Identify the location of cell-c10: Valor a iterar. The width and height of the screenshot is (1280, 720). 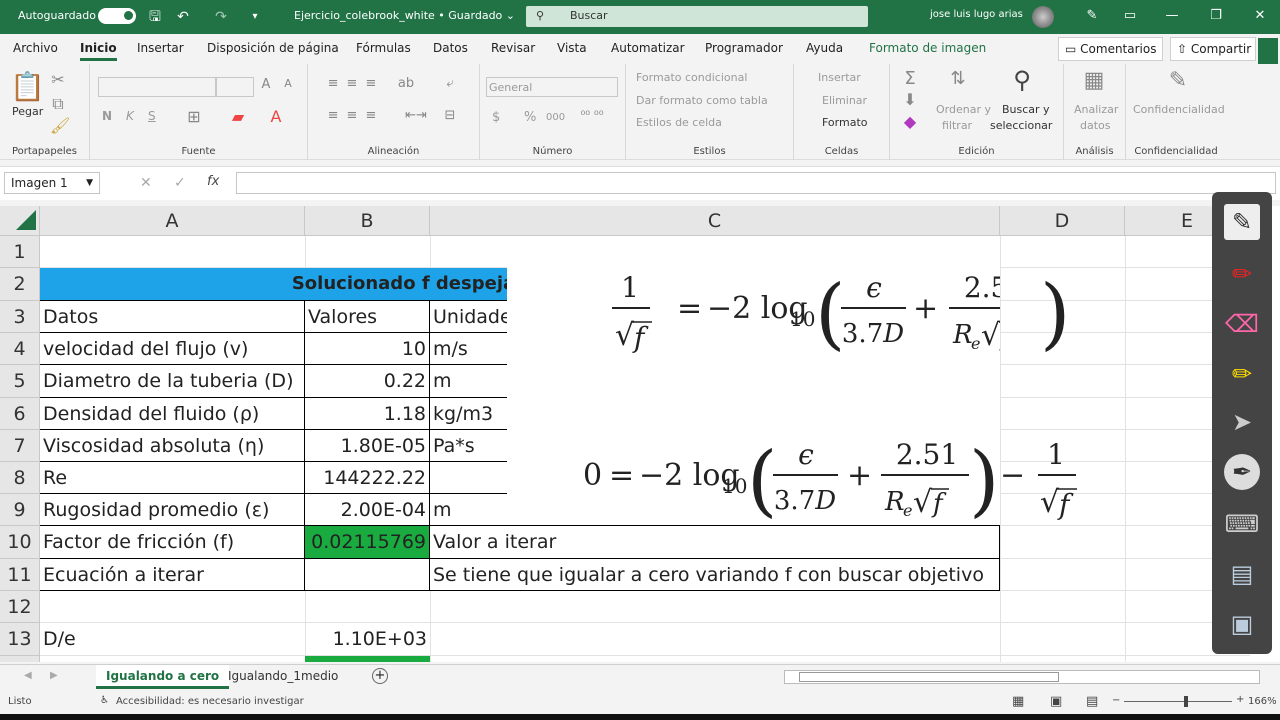
(715, 542).